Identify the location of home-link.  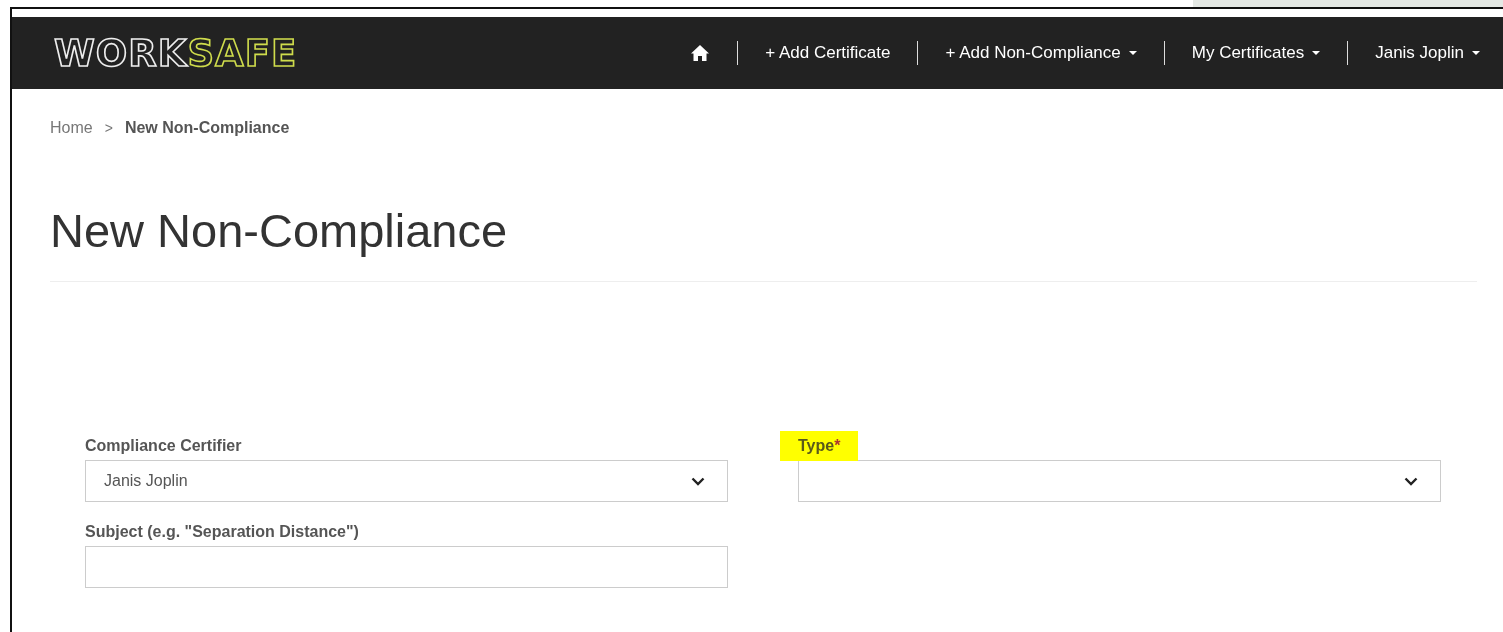
(700, 53).